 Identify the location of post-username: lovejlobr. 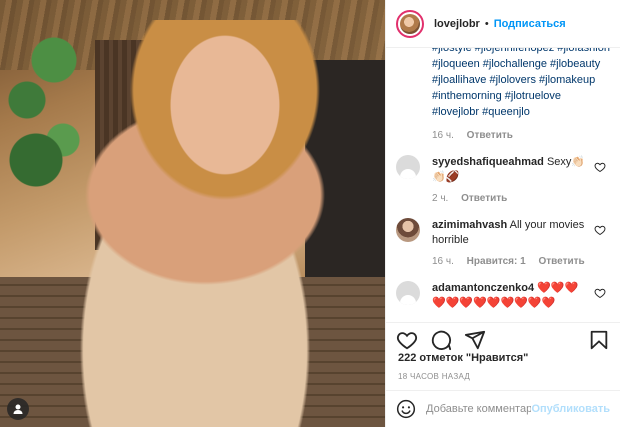
(457, 24).